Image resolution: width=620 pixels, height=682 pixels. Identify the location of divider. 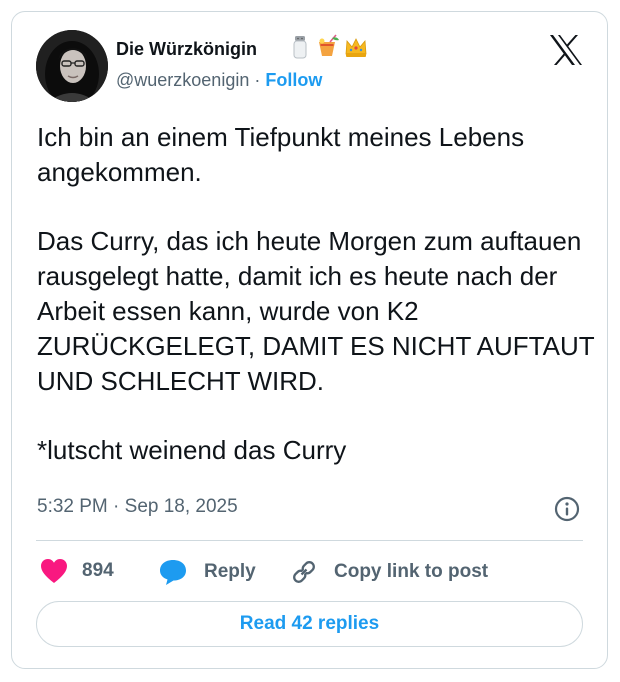
(309, 540).